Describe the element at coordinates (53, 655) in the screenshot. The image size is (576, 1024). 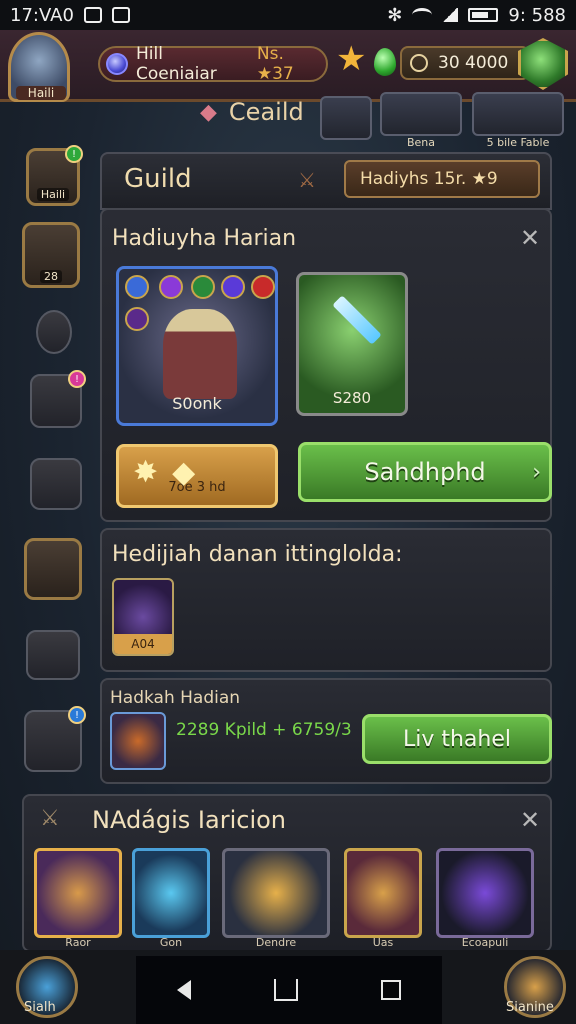
I see `sidebar-item-misc` at that location.